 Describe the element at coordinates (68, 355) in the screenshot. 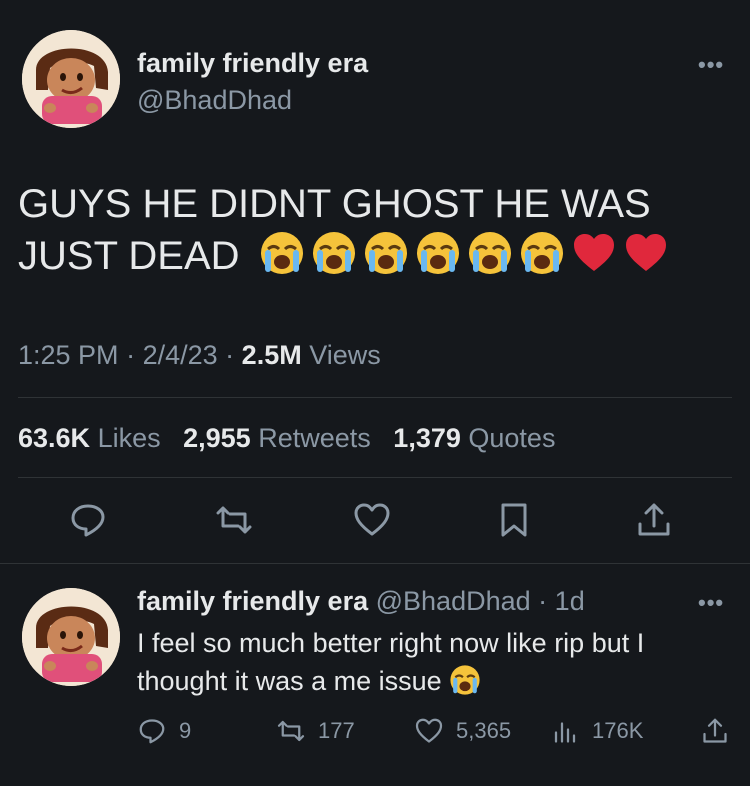

I see `tweet-time: 1:25 PM` at that location.